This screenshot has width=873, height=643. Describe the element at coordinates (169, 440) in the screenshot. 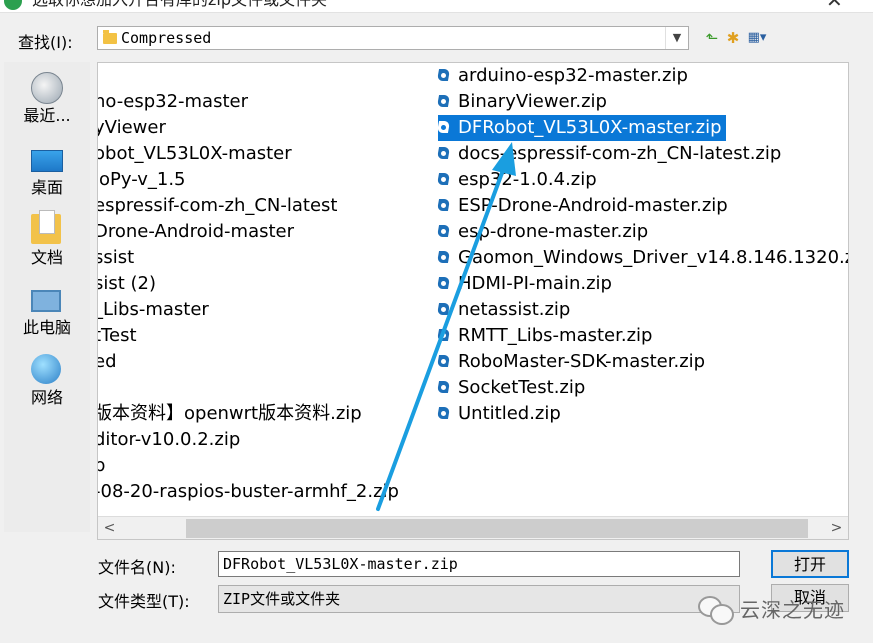

I see `list-item: ditor-v10.0.2.zip` at that location.